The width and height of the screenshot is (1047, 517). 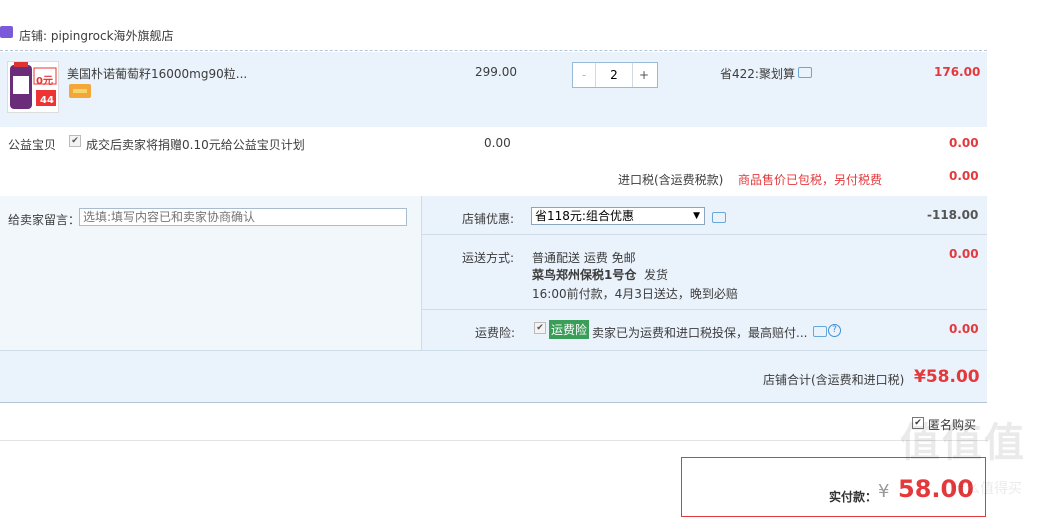 I want to click on store-badge-icon, so click(x=6, y=32).